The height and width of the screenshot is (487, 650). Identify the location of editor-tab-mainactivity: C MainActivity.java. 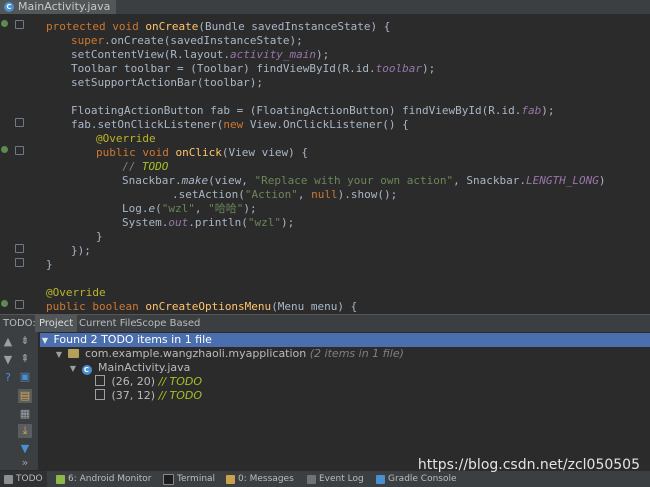
(58, 7).